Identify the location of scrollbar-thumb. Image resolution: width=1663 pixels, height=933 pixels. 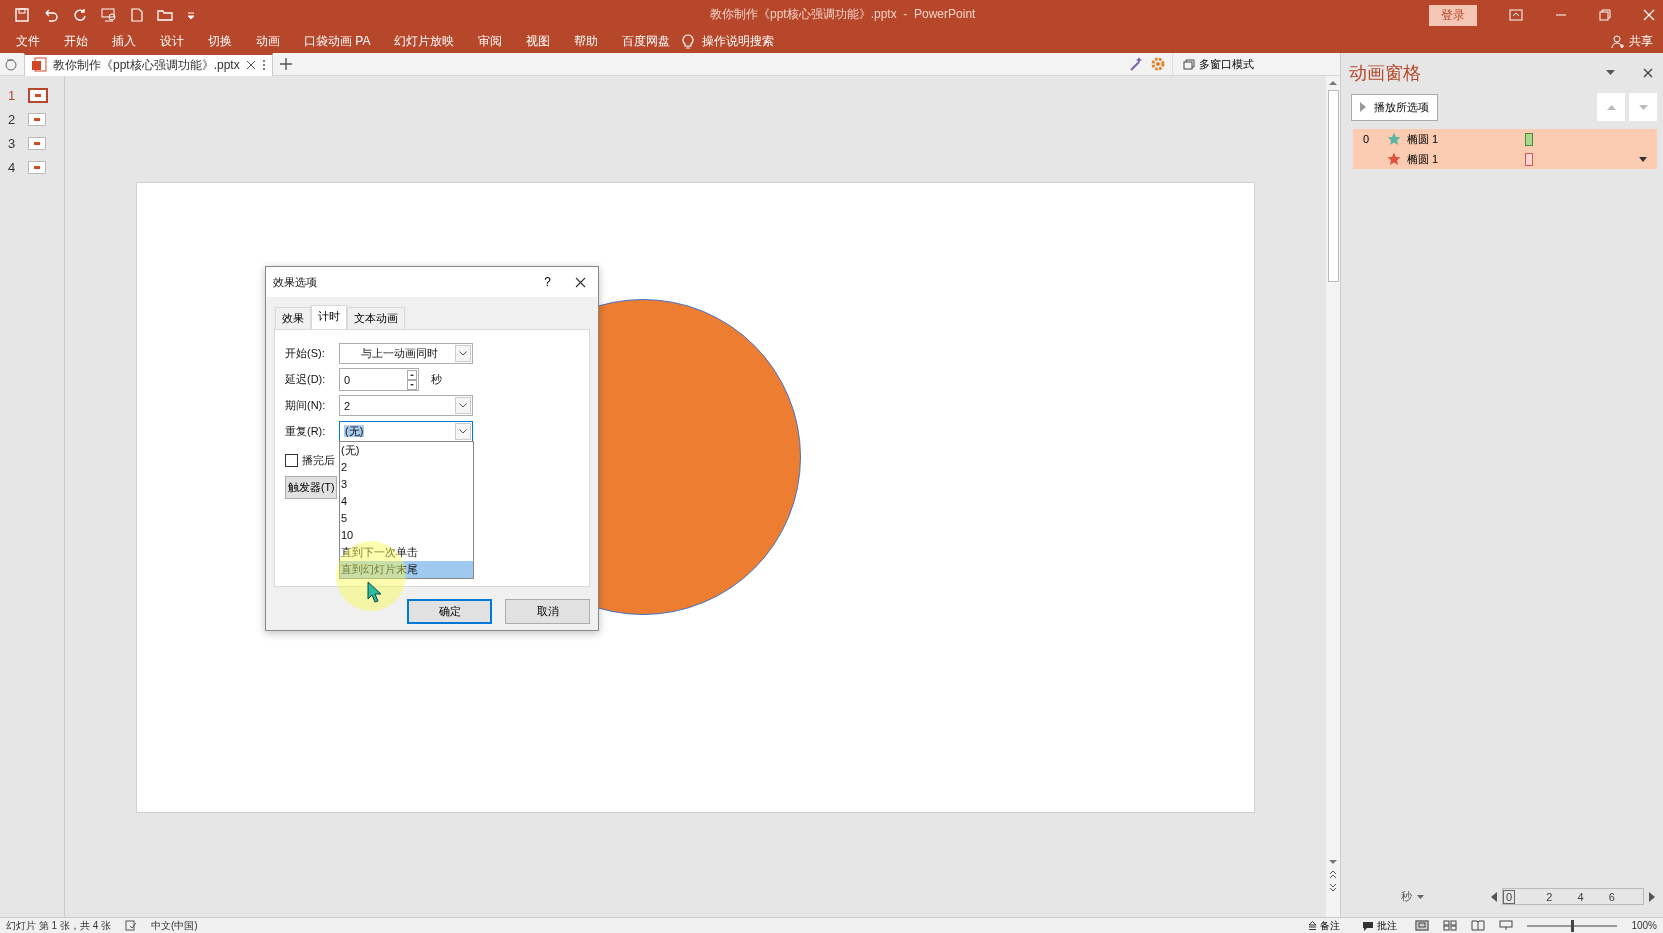
(1333, 186).